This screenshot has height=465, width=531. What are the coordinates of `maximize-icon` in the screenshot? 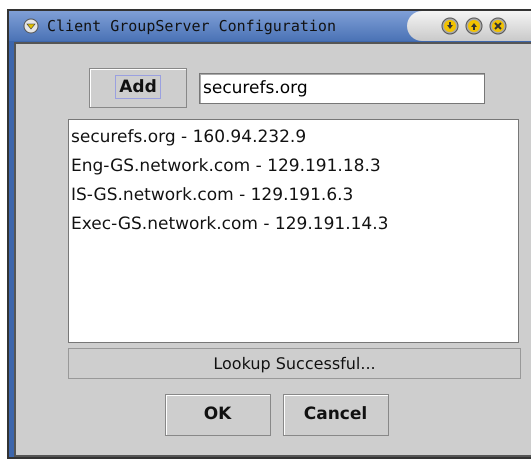 It's located at (474, 26).